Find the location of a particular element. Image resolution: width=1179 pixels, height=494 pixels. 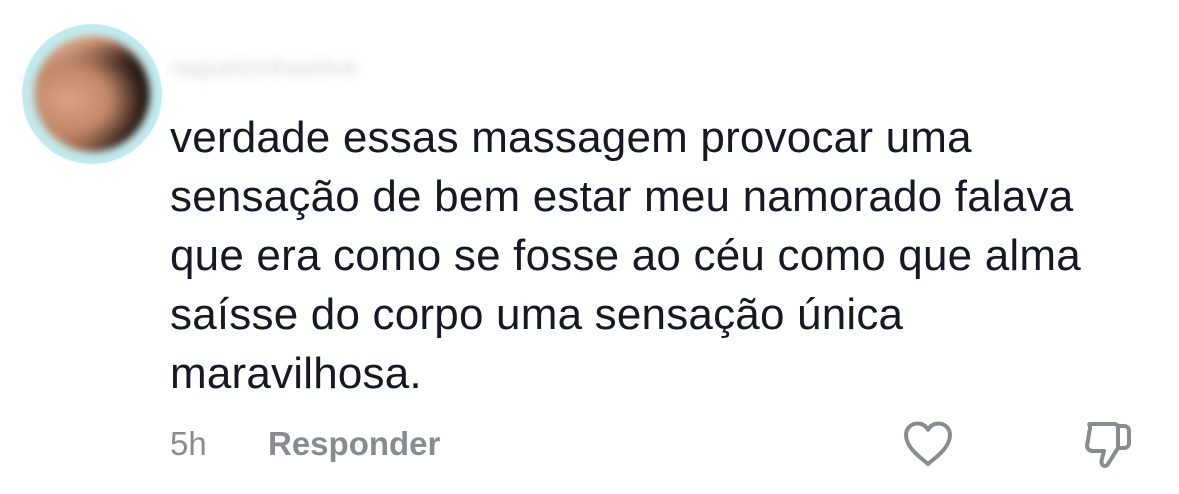

heart-outline-icon is located at coordinates (928, 443).